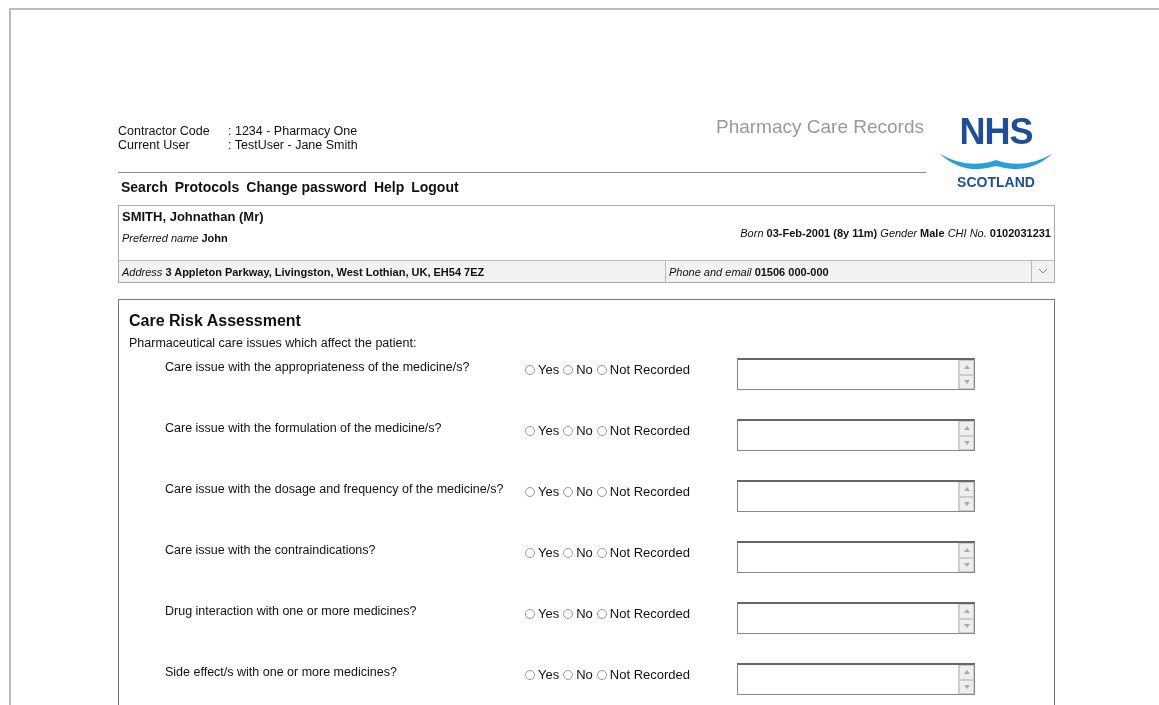 Image resolution: width=1159 pixels, height=705 pixels. What do you see at coordinates (193, 216) in the screenshot?
I see `patient-name: SMITH, Johnathan (Mr)` at bounding box center [193, 216].